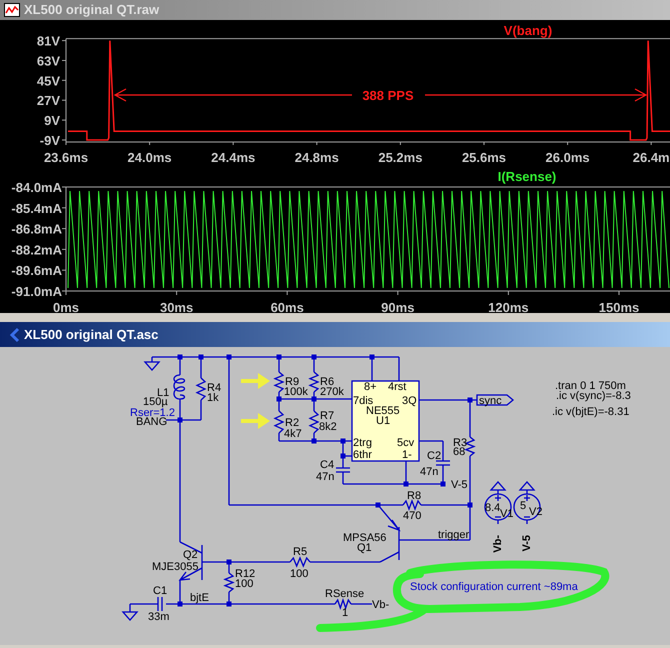 The height and width of the screenshot is (648, 670). Describe the element at coordinates (287, 306) in the screenshot. I see `x-tick-label: 60ms` at that location.